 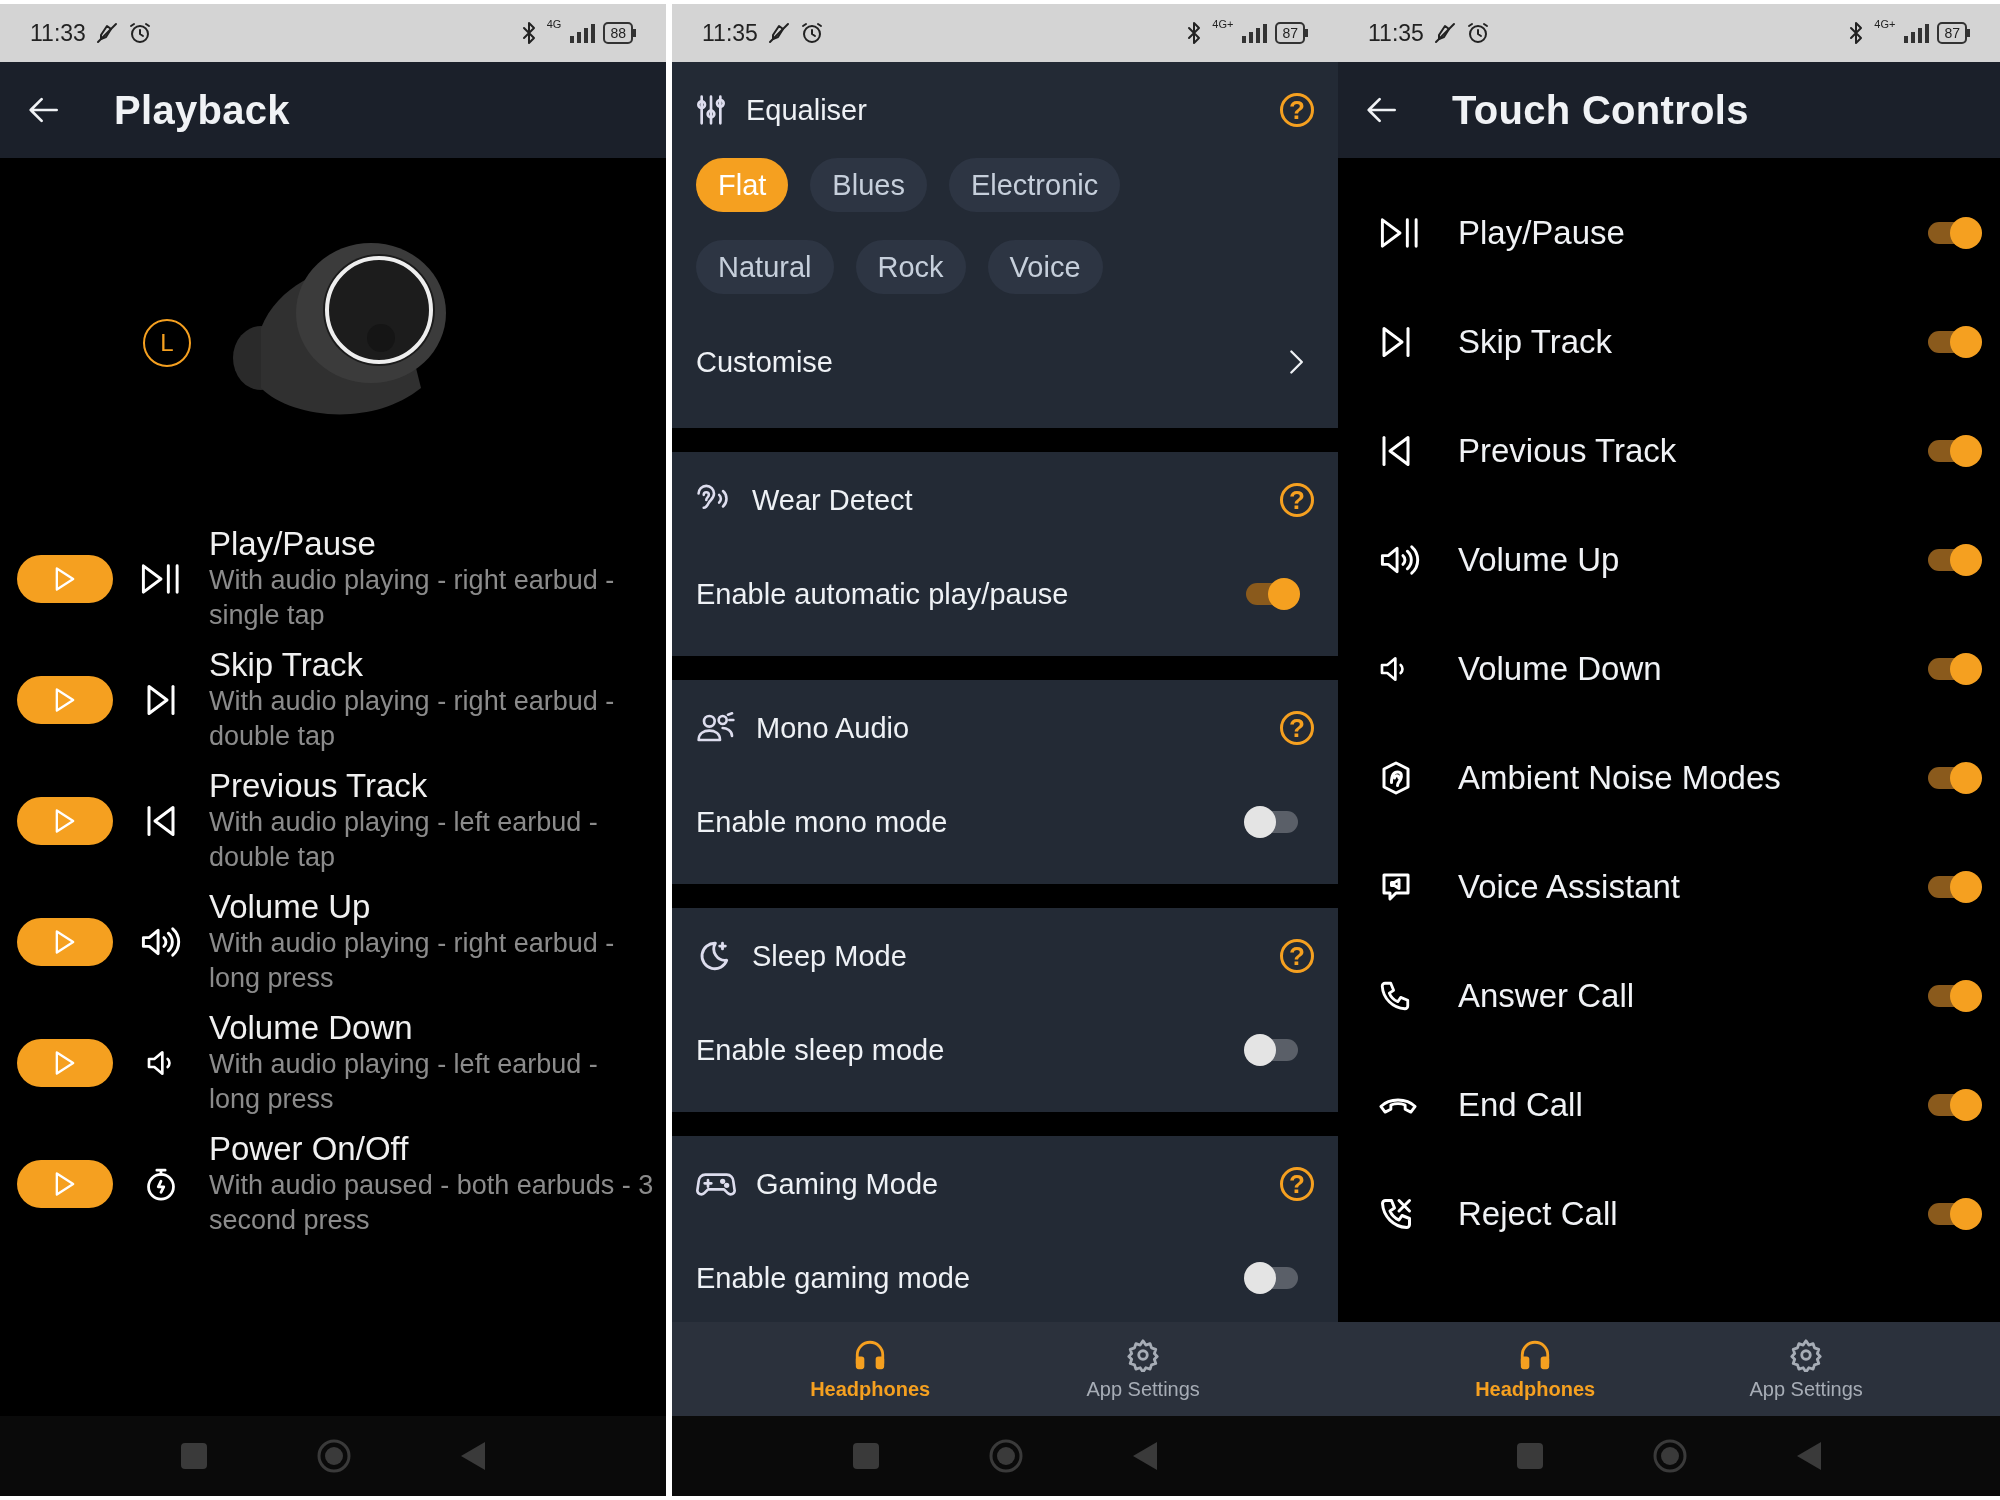 What do you see at coordinates (833, 728) in the screenshot?
I see `card-title: Mono Audio` at bounding box center [833, 728].